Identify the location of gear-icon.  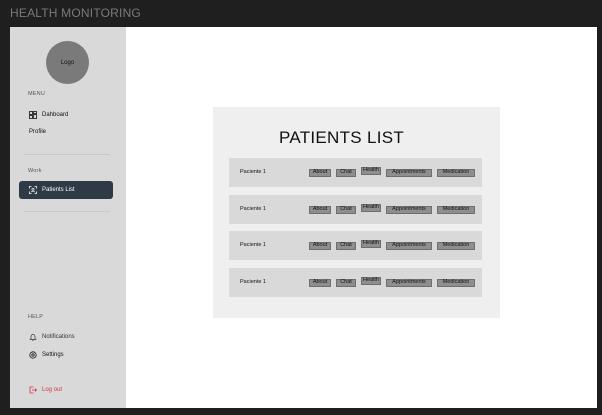
(33, 355).